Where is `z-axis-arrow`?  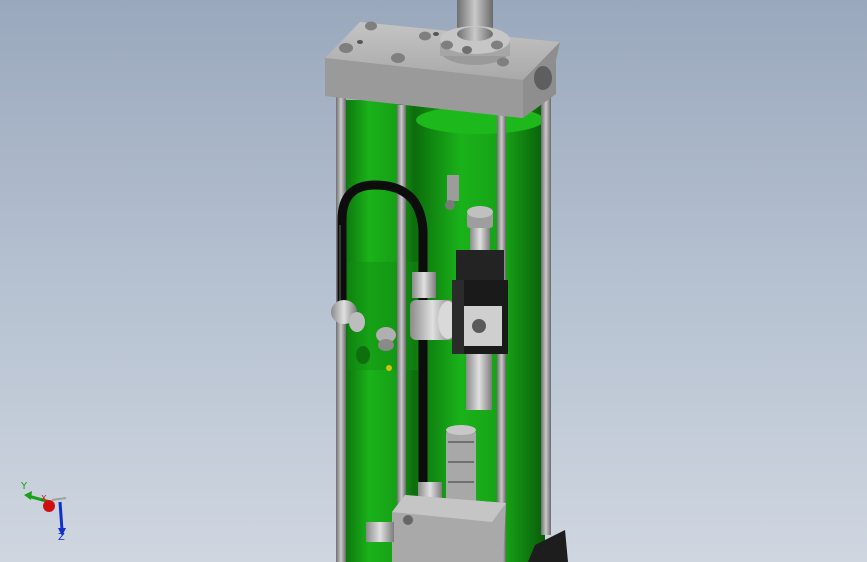
z-axis-arrow is located at coordinates (61, 516).